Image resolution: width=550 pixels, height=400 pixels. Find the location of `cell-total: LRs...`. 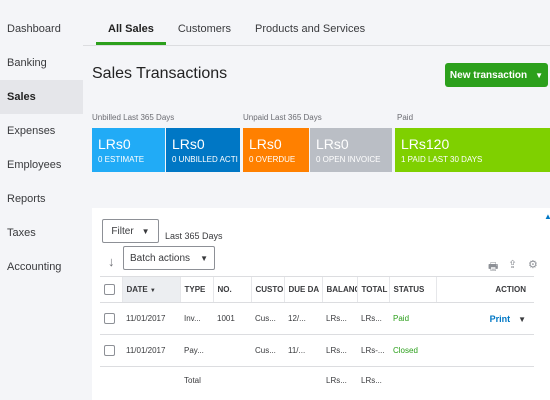

cell-total: LRs... is located at coordinates (373, 318).